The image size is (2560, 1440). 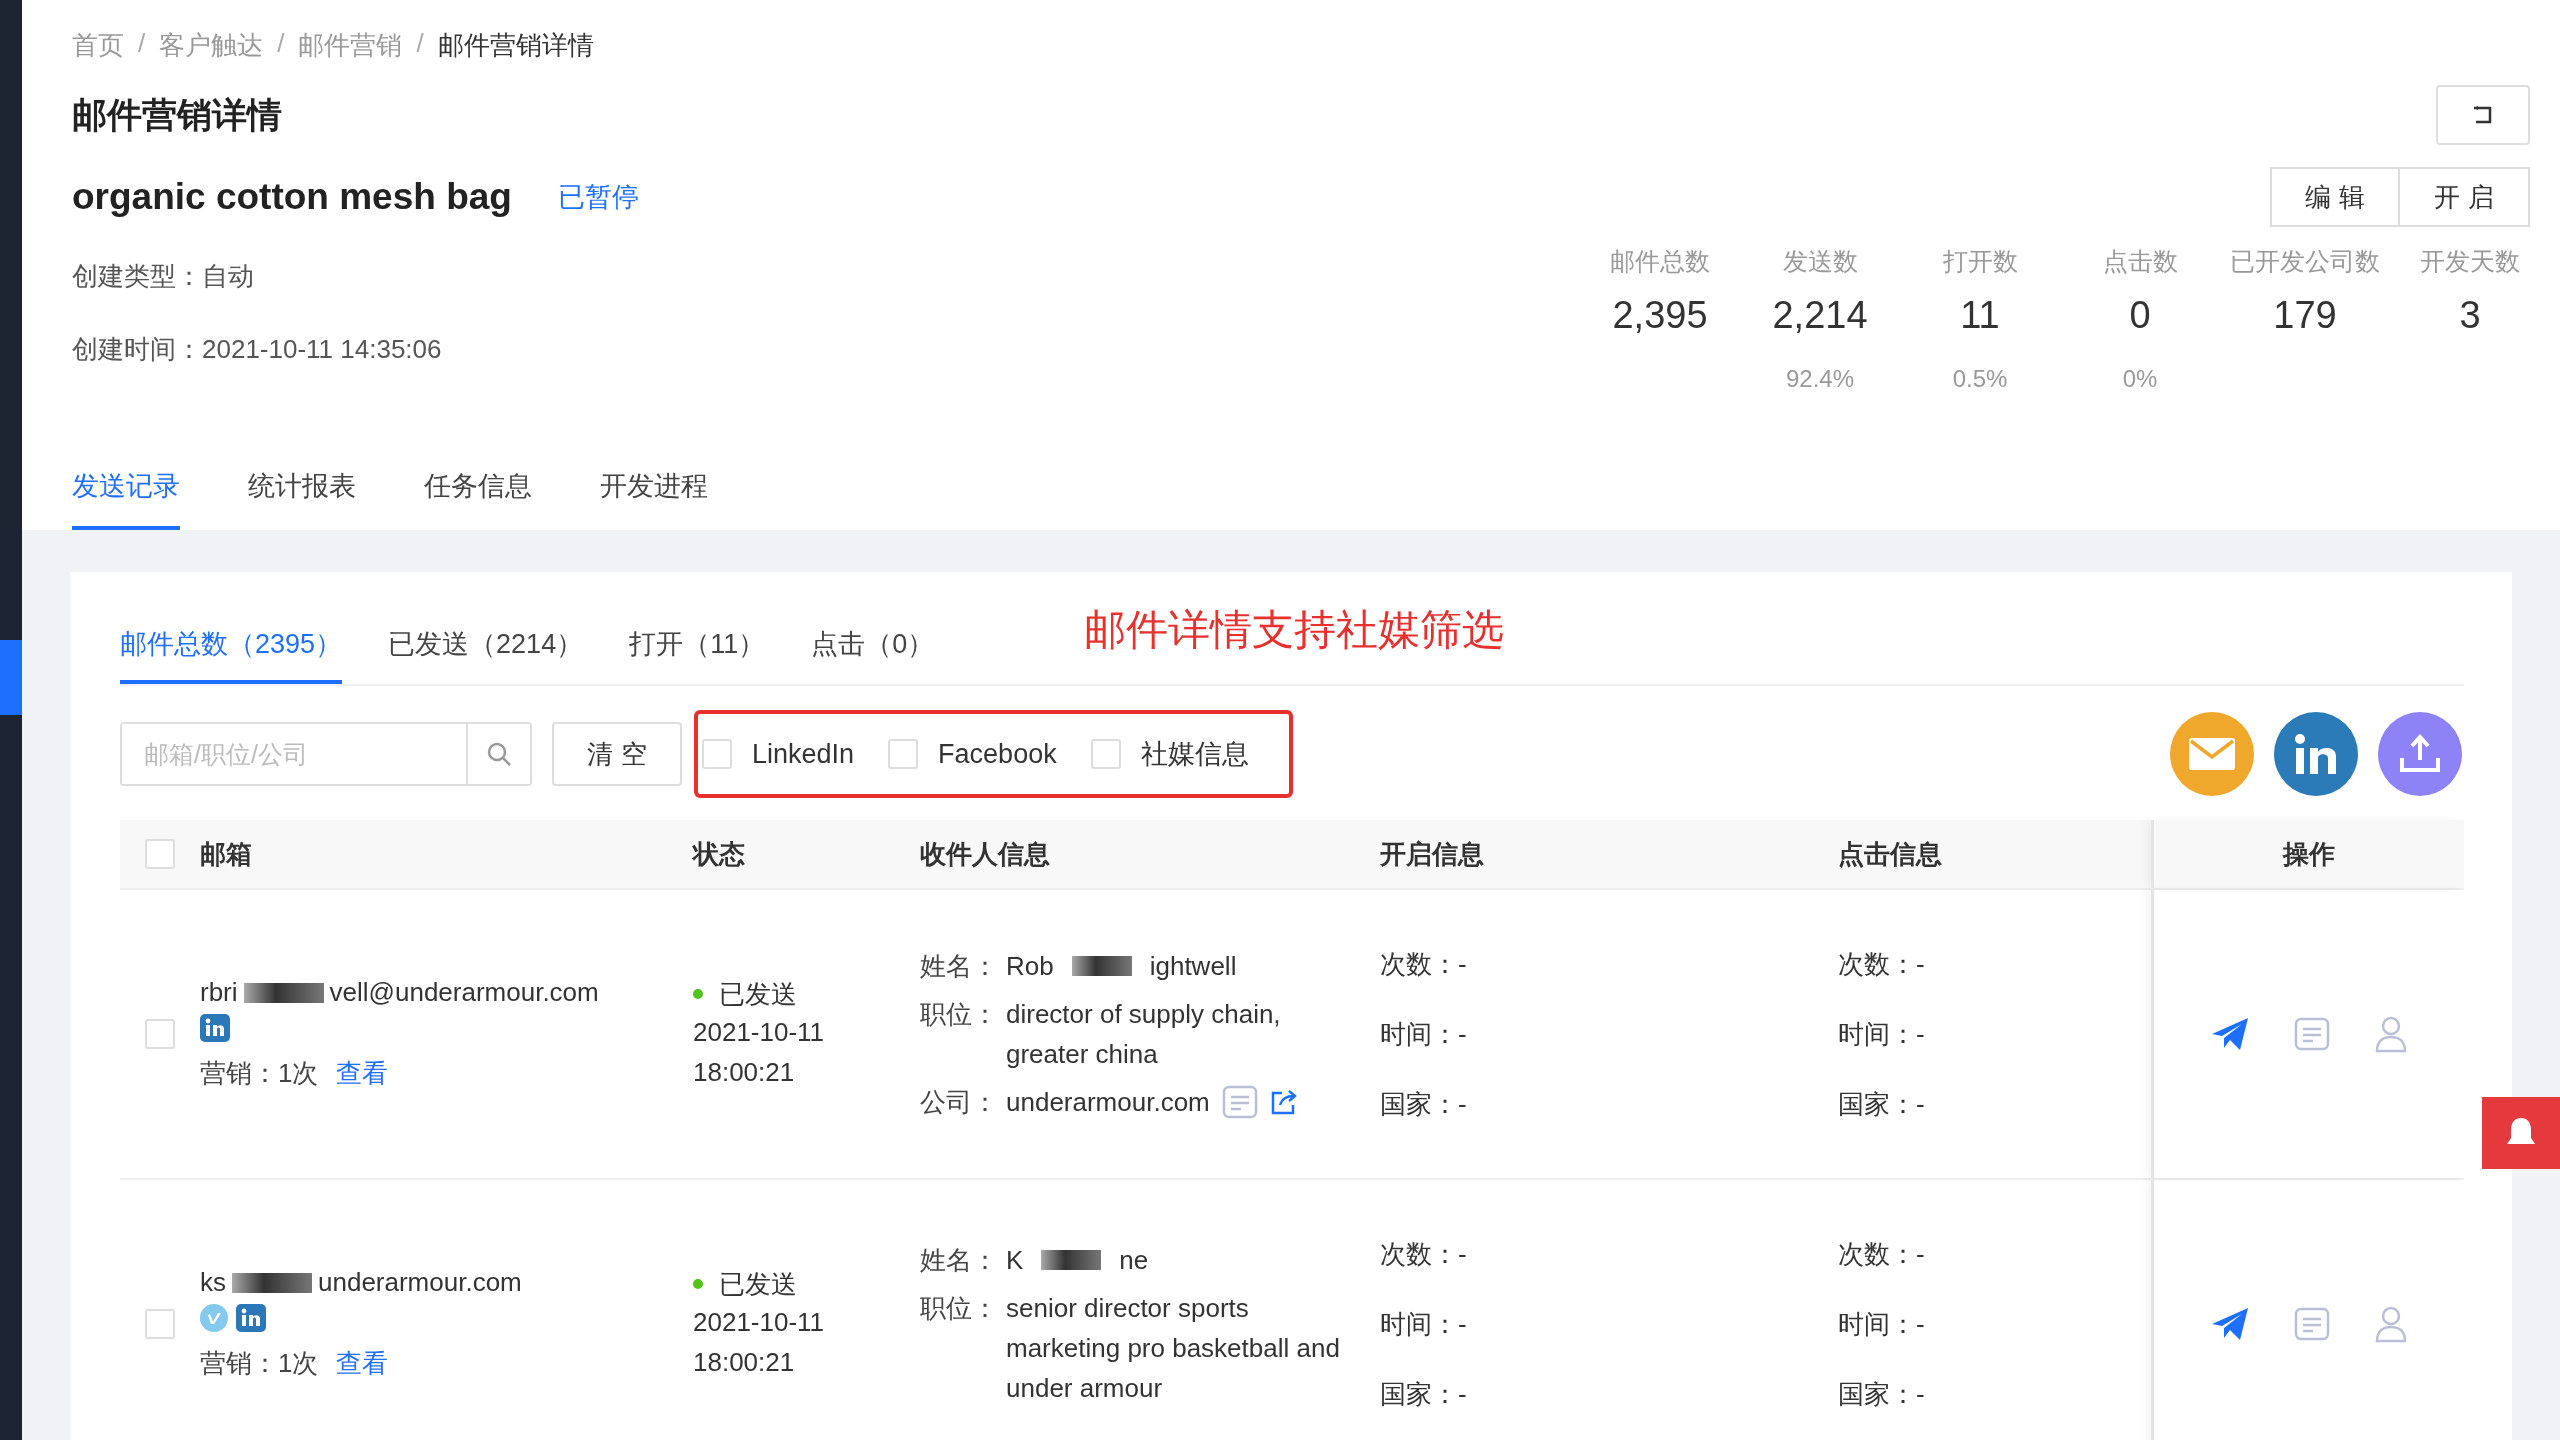 What do you see at coordinates (2465, 197) in the screenshot?
I see `header-button: 开 启` at bounding box center [2465, 197].